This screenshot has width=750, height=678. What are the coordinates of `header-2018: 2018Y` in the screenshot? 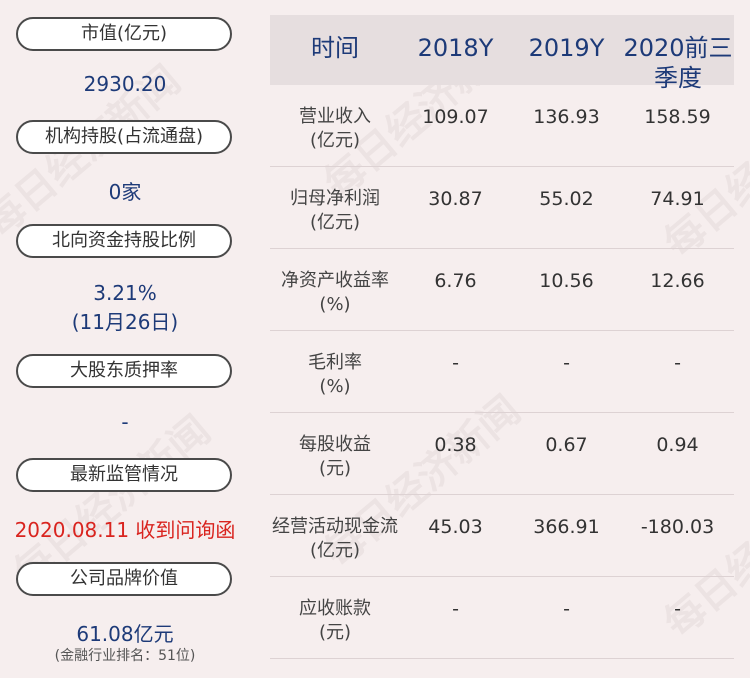 It's located at (455, 48).